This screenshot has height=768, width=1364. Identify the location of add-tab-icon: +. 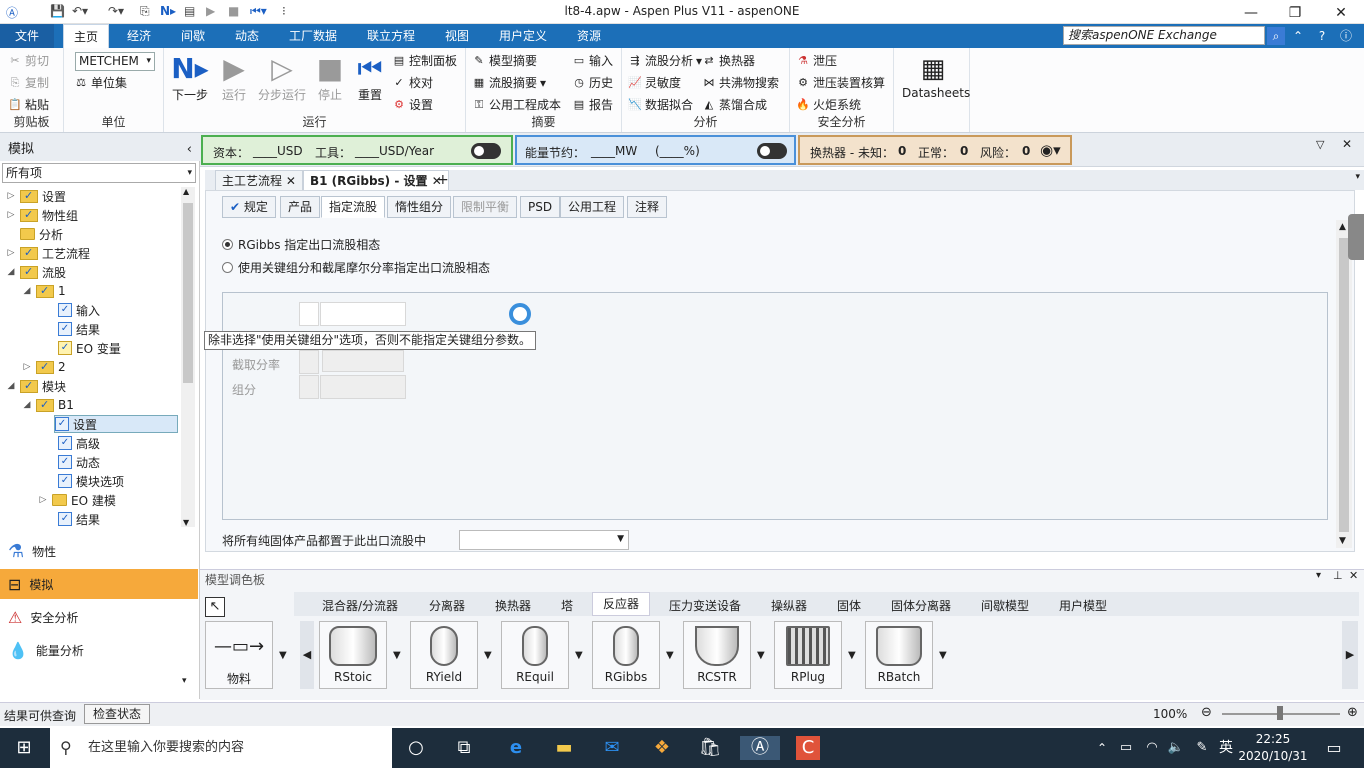
(443, 180).